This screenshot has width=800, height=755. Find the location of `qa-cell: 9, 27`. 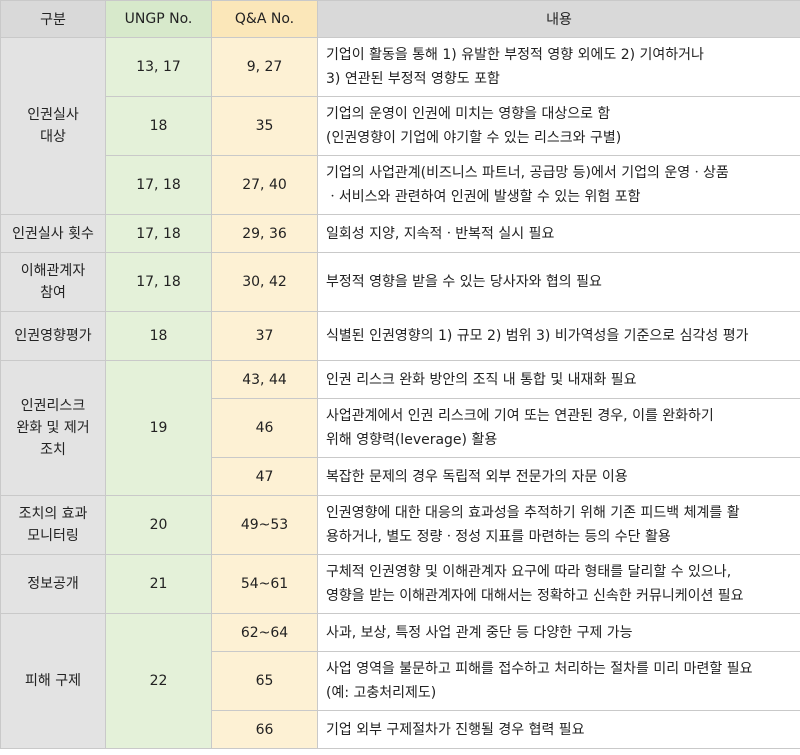

qa-cell: 9, 27 is located at coordinates (264, 67).